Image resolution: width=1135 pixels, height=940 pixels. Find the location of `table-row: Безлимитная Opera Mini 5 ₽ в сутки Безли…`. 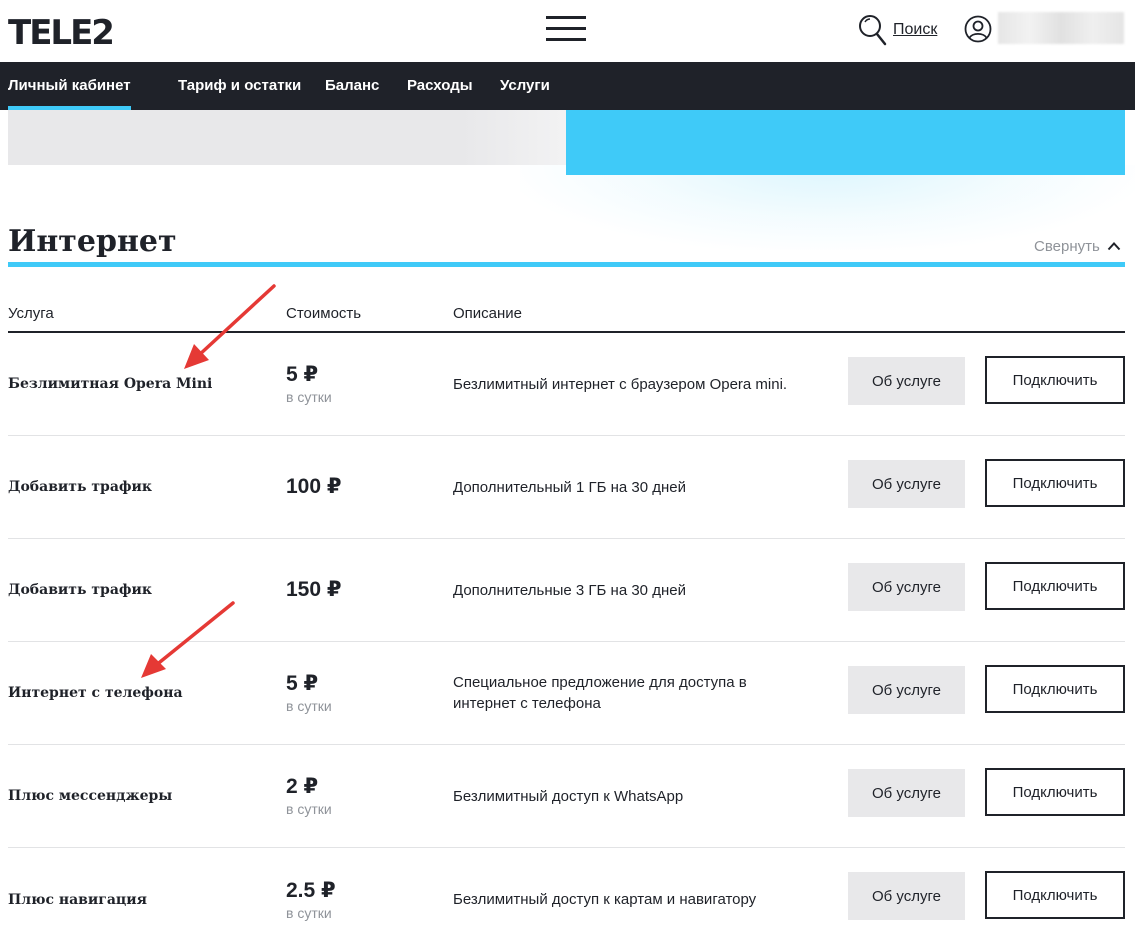

table-row: Безлимитная Opera Mini 5 ₽ в сутки Безли… is located at coordinates (566, 384).